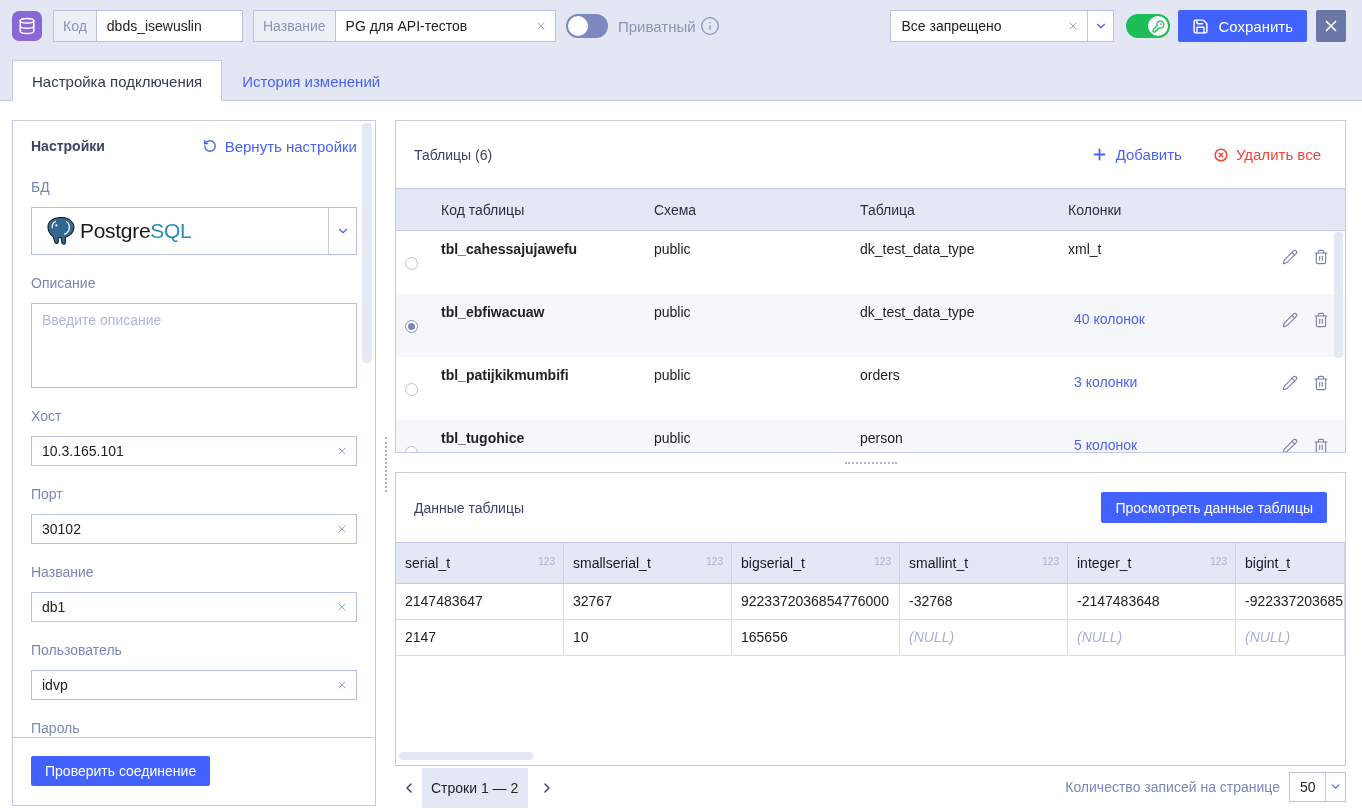 Image resolution: width=1362 pixels, height=812 pixels. What do you see at coordinates (1106, 382) in the screenshot?
I see `columns-link: 3 колонки` at bounding box center [1106, 382].